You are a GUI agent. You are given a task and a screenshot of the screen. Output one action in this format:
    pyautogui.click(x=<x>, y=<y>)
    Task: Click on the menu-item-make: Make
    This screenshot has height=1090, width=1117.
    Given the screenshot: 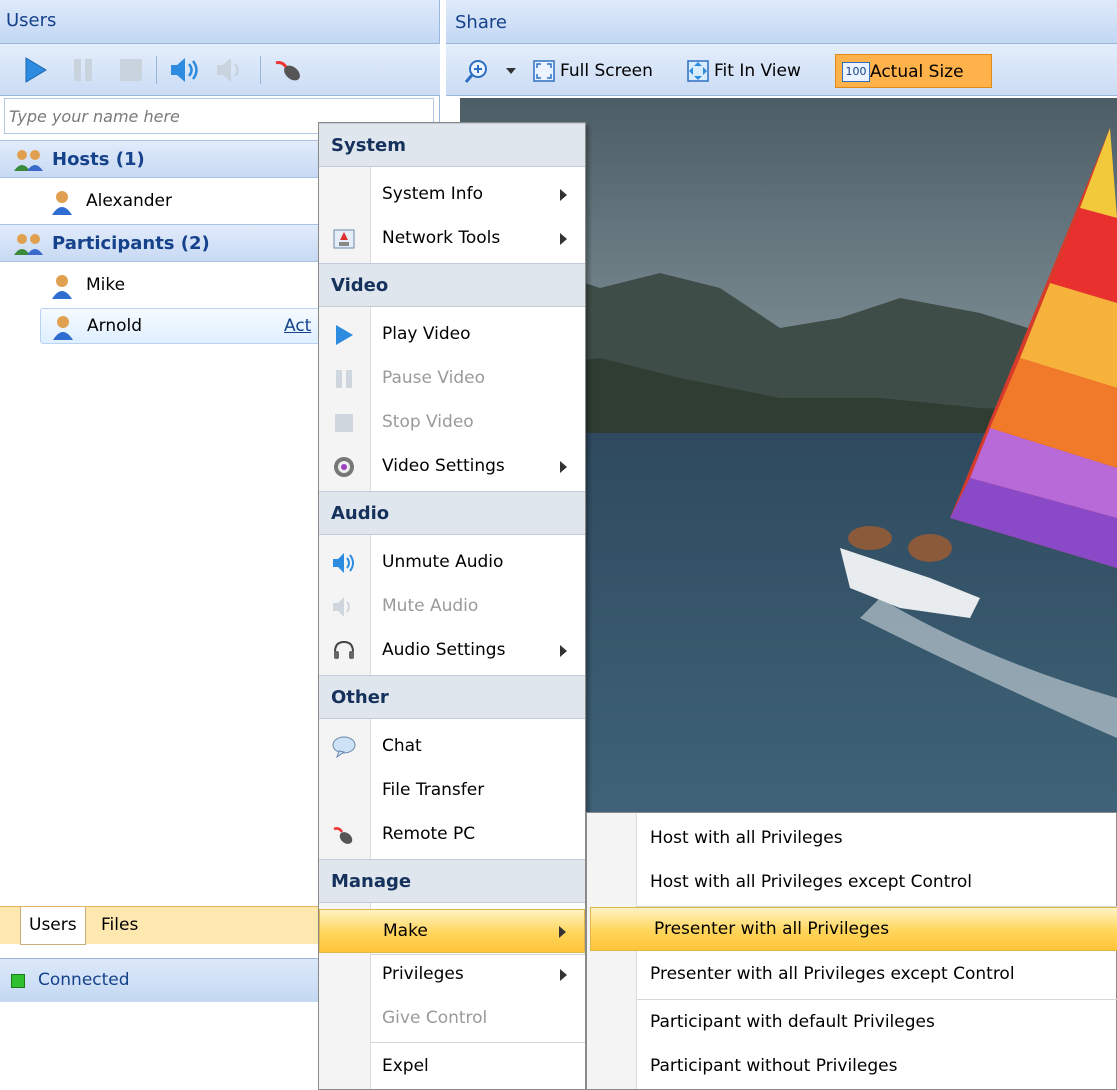 What is the action you would take?
    pyautogui.click(x=452, y=931)
    